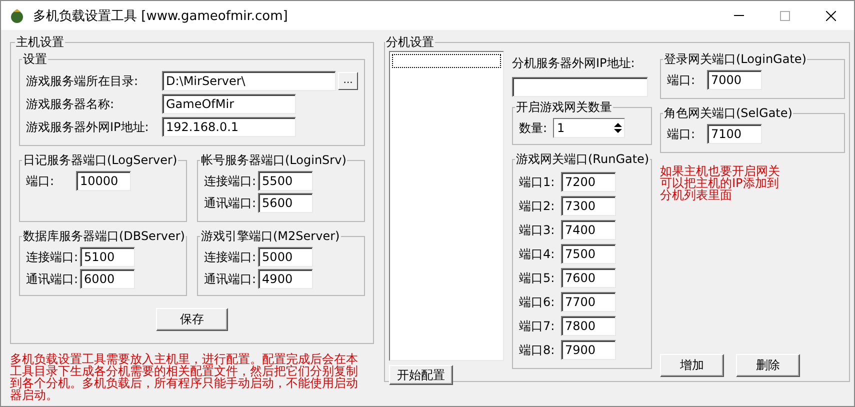 The image size is (855, 407). What do you see at coordinates (537, 206) in the screenshot?
I see `field-label: 端口2:` at bounding box center [537, 206].